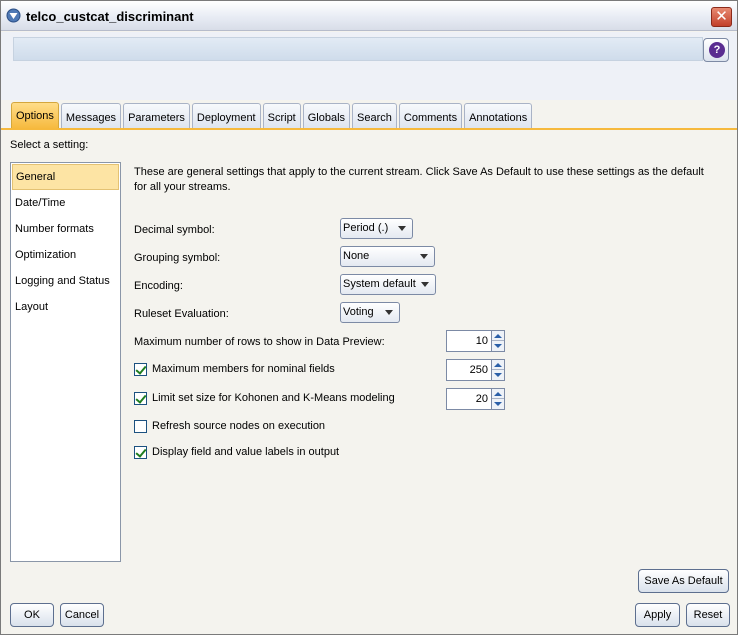  What do you see at coordinates (65, 255) in the screenshot?
I see `settings-item-optimization: Optimization` at bounding box center [65, 255].